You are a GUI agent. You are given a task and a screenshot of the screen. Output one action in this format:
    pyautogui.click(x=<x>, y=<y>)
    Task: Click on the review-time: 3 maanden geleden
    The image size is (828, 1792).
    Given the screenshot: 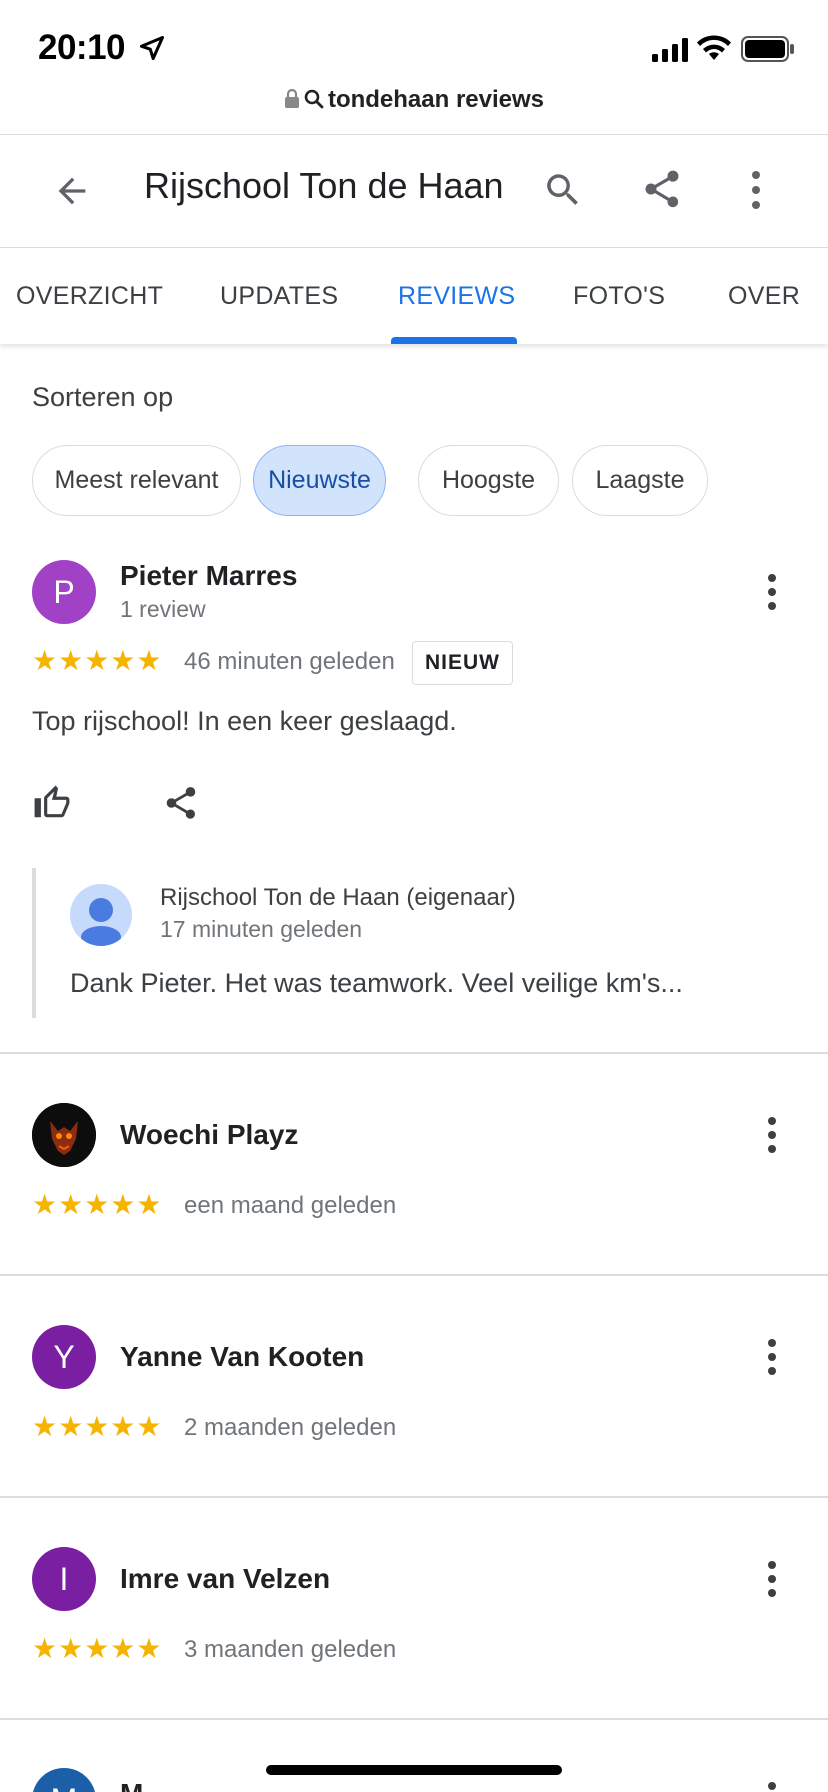 What is the action you would take?
    pyautogui.click(x=290, y=1649)
    